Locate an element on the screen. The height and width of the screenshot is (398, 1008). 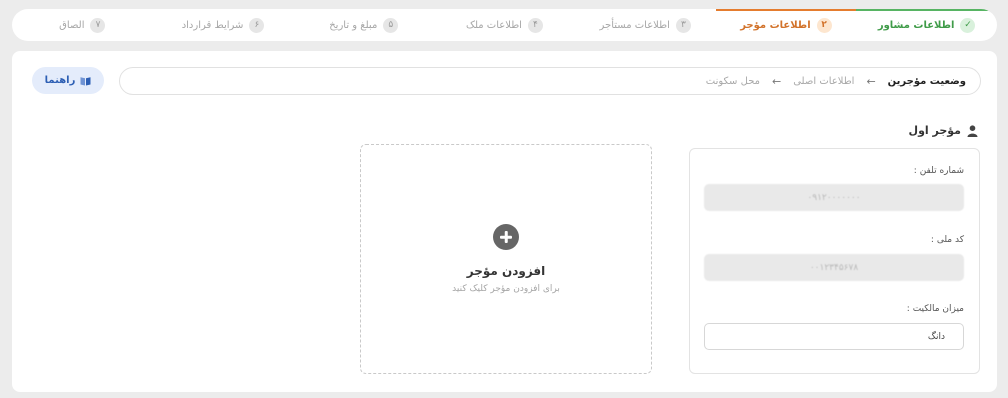
ownership-label: میزان مالکیت : is located at coordinates (935, 309).